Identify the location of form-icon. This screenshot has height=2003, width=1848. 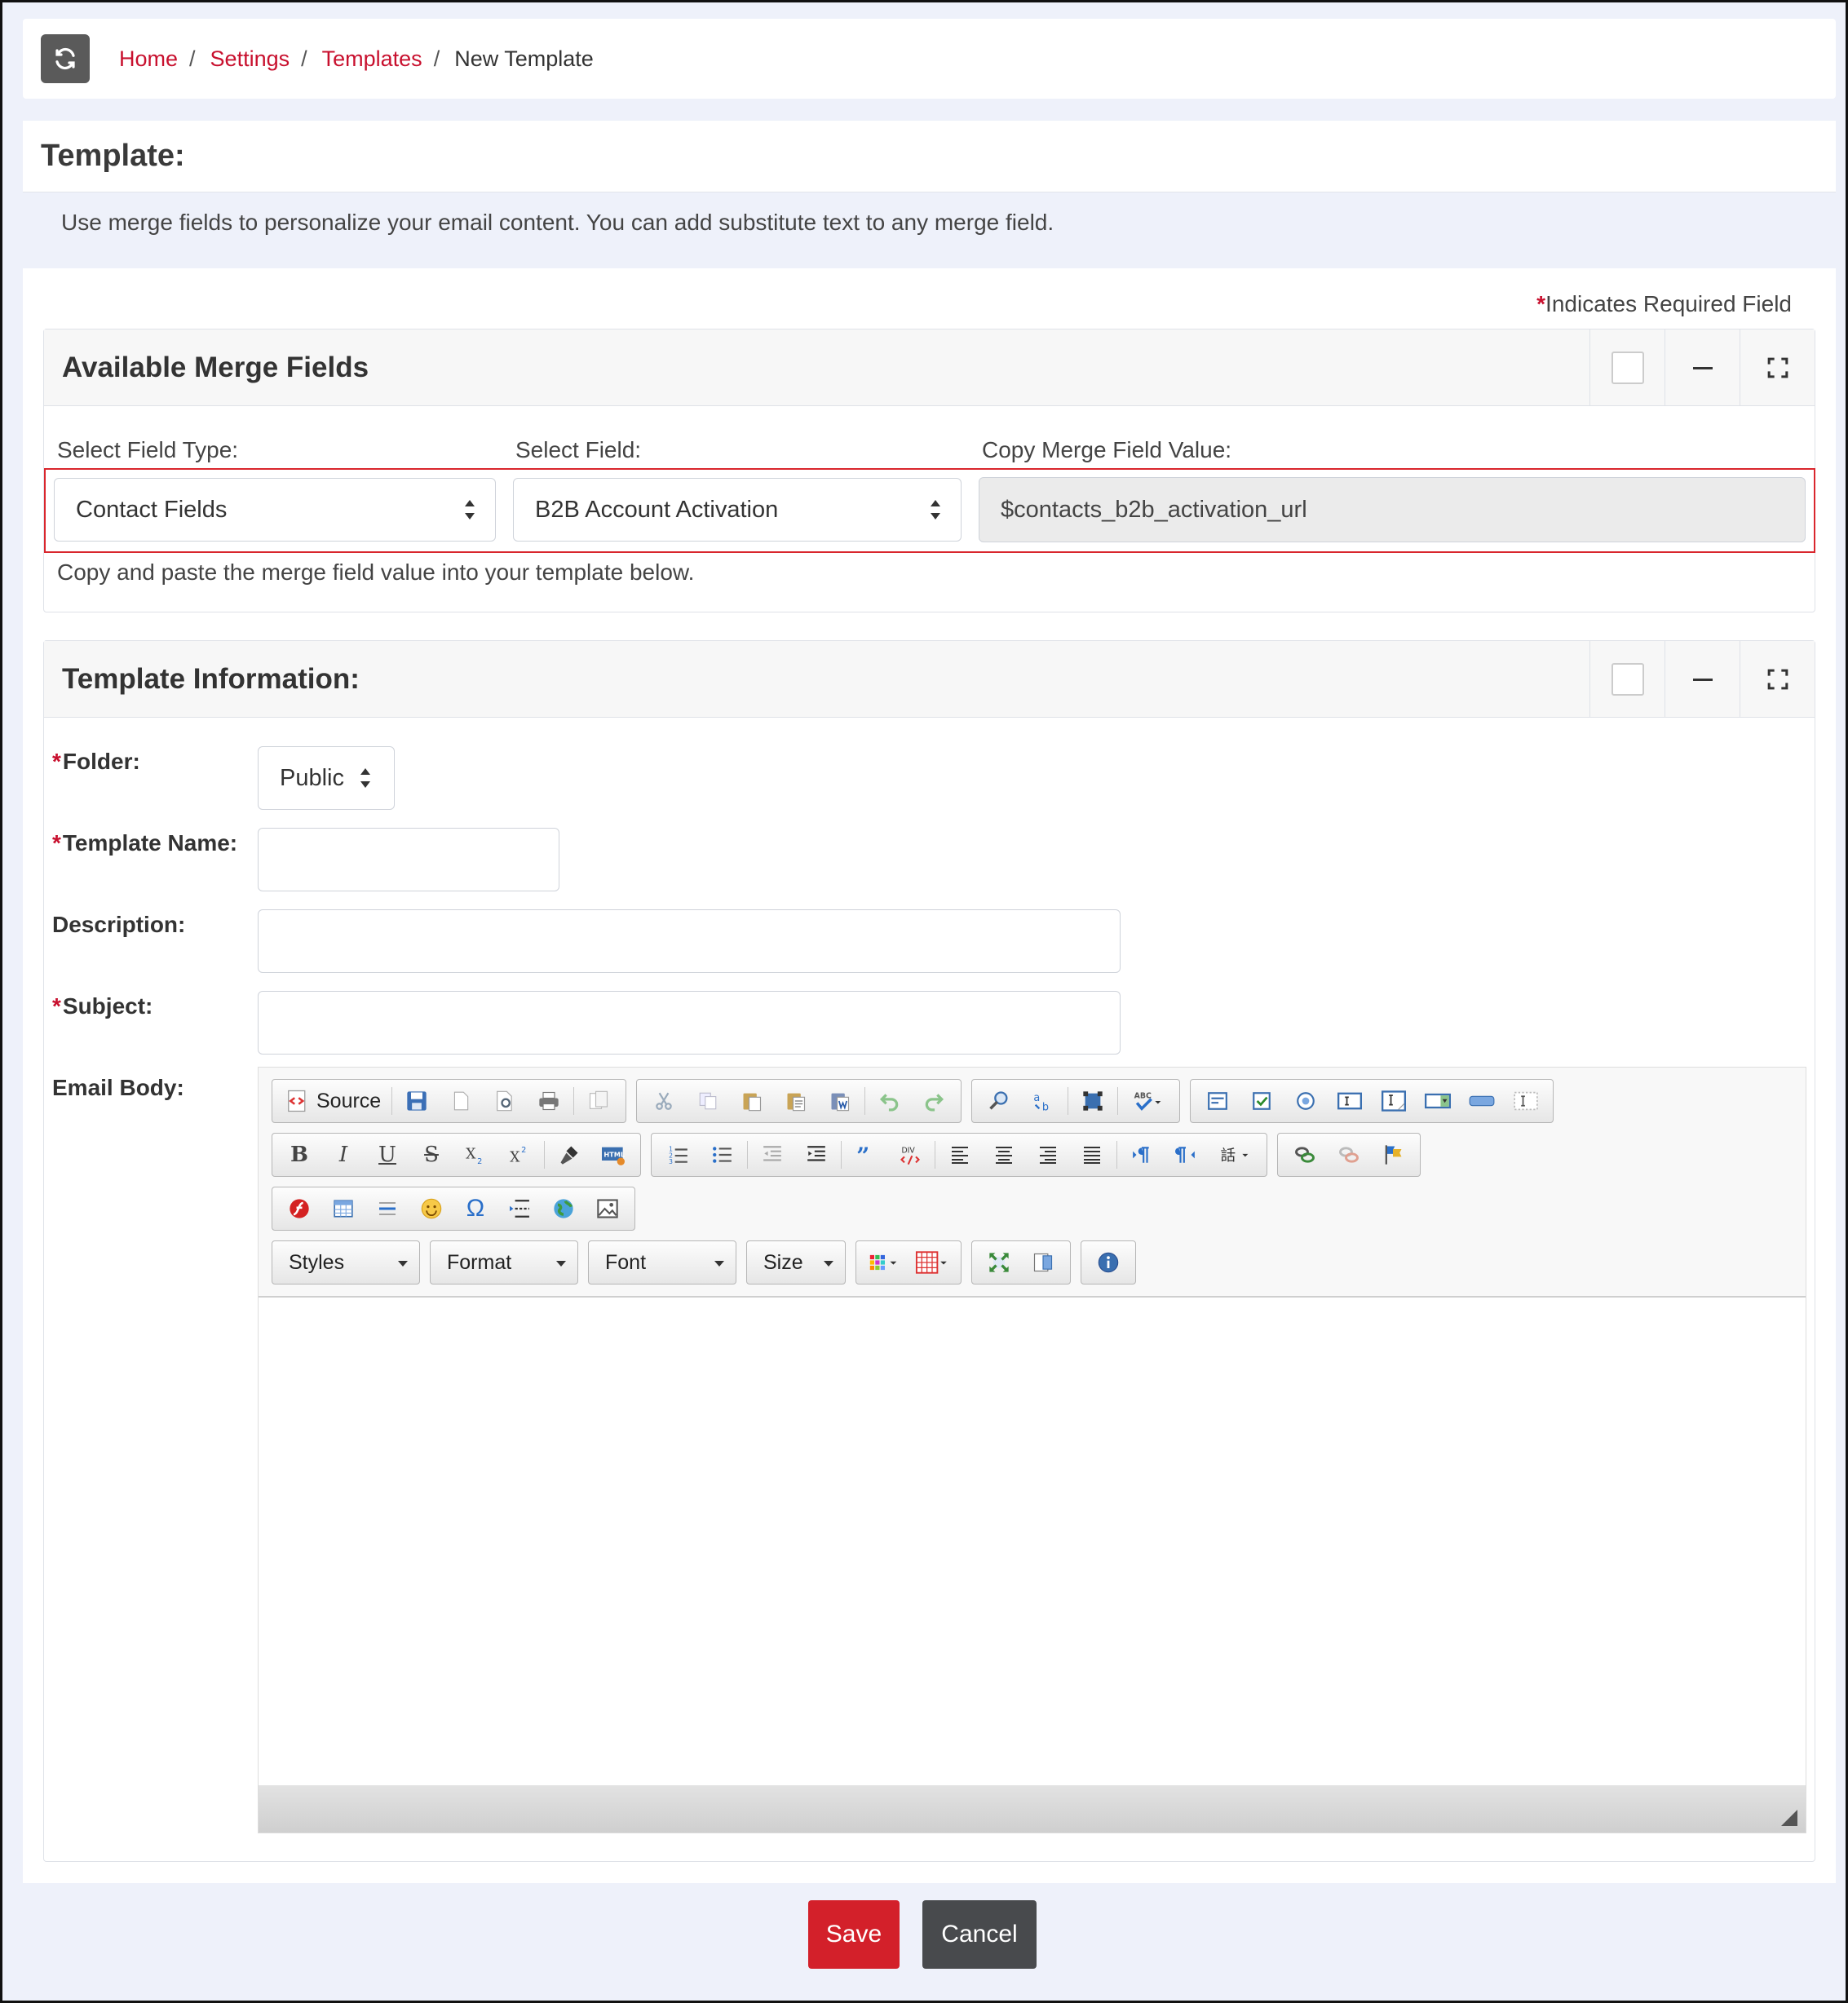
(1218, 1101).